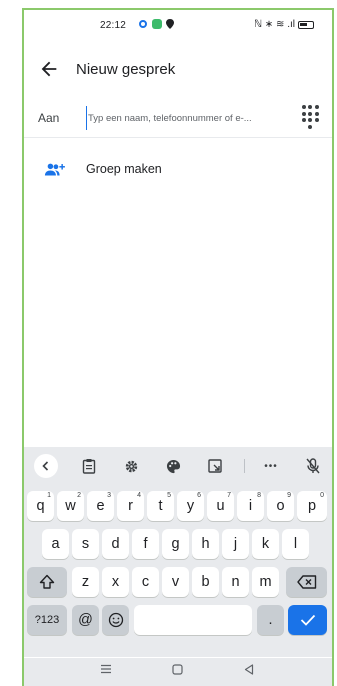 The height and width of the screenshot is (686, 337). What do you see at coordinates (205, 582) in the screenshot?
I see `key-b: b` at bounding box center [205, 582].